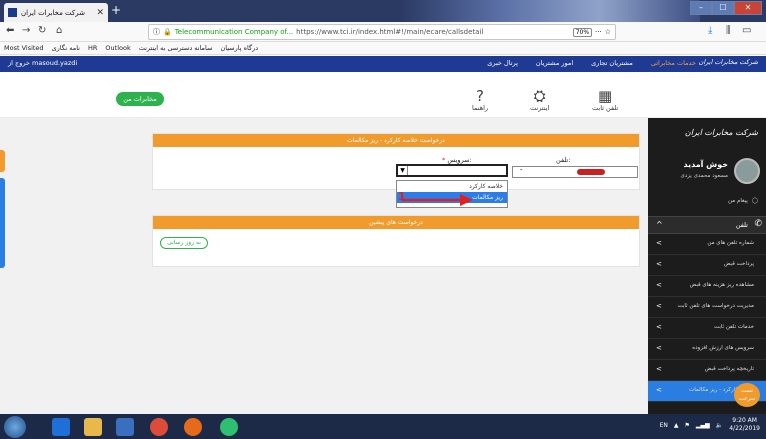 The height and width of the screenshot is (439, 766). What do you see at coordinates (457, 160) in the screenshot?
I see `service-label: * سرویس:` at bounding box center [457, 160].